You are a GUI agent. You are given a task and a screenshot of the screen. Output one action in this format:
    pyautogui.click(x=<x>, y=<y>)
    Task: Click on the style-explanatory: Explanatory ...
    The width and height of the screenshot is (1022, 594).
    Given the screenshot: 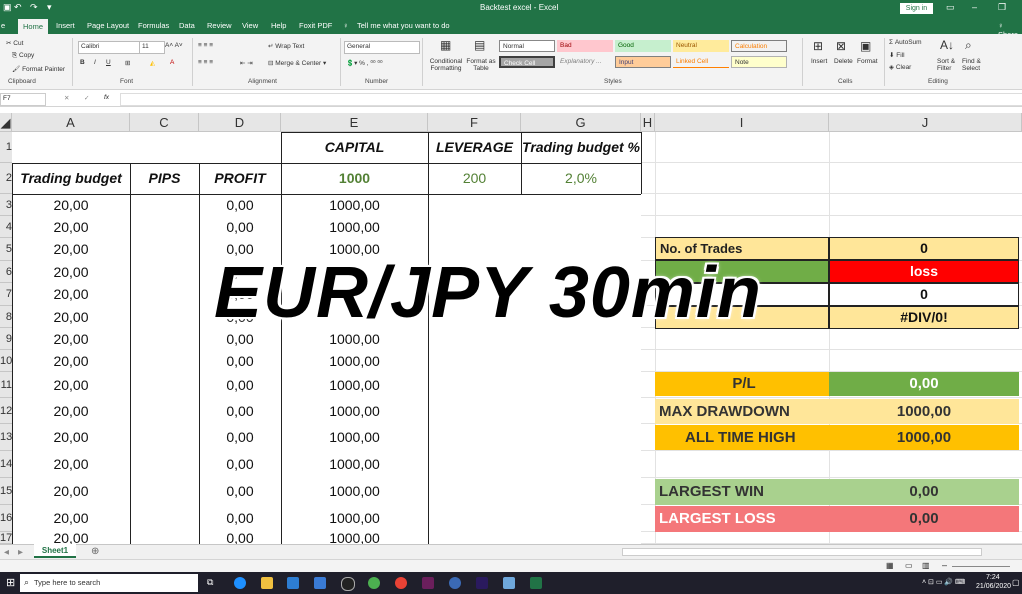 What is the action you would take?
    pyautogui.click(x=585, y=62)
    